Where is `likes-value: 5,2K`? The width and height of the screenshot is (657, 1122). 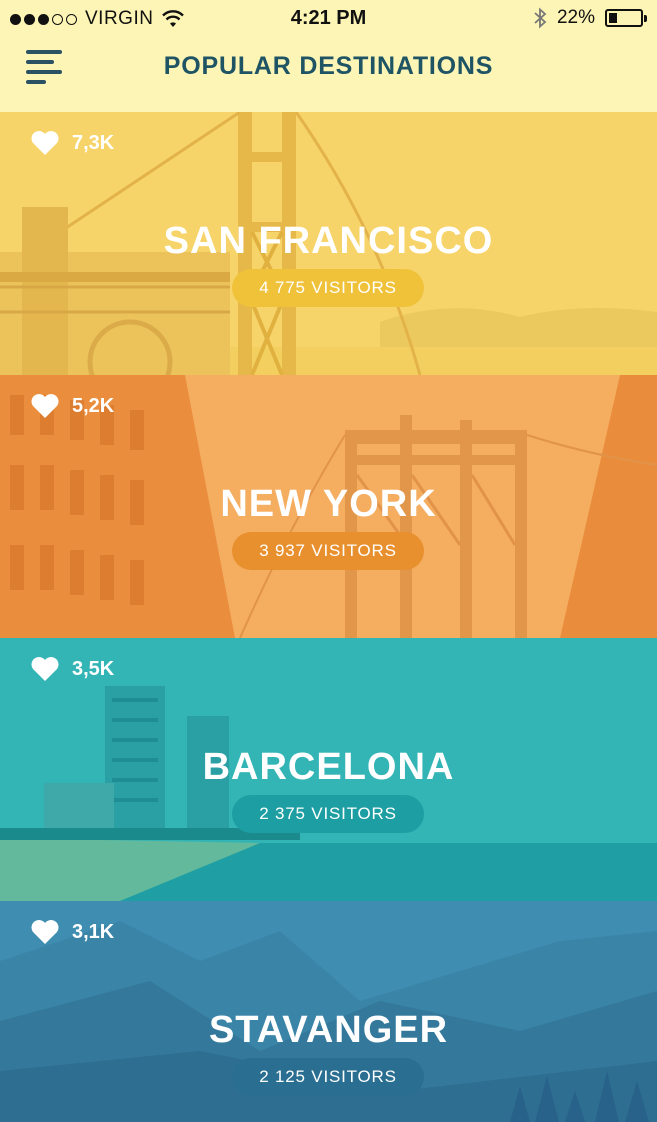
likes-value: 5,2K is located at coordinates (93, 405).